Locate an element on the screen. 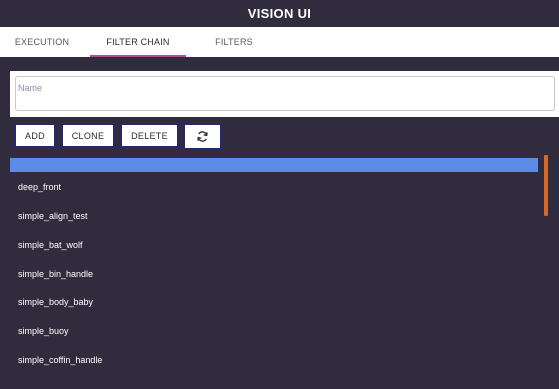 This screenshot has height=389, width=559. add-button-label: ADD is located at coordinates (35, 135).